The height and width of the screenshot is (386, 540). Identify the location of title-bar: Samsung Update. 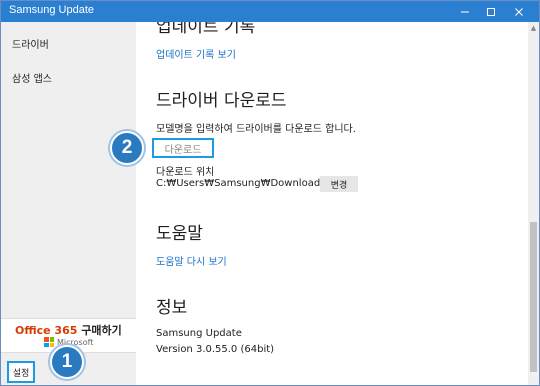
(270, 11).